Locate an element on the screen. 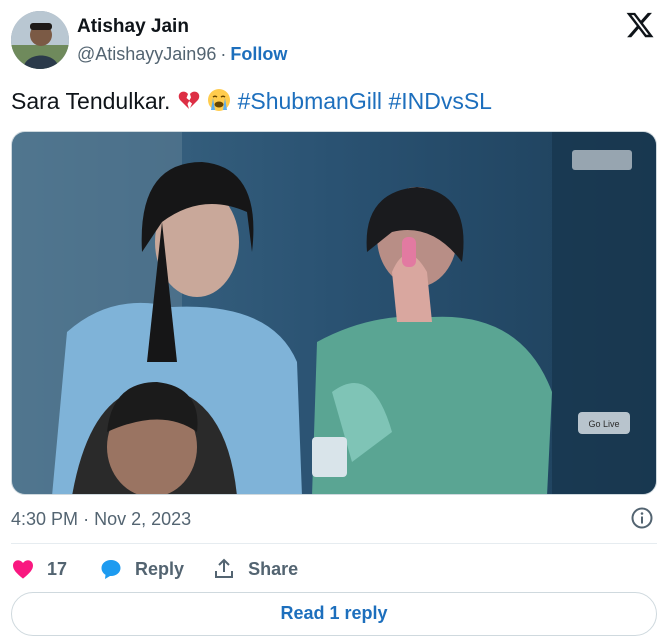 The height and width of the screenshot is (636, 664). author-name: Atishay Jain is located at coordinates (133, 27).